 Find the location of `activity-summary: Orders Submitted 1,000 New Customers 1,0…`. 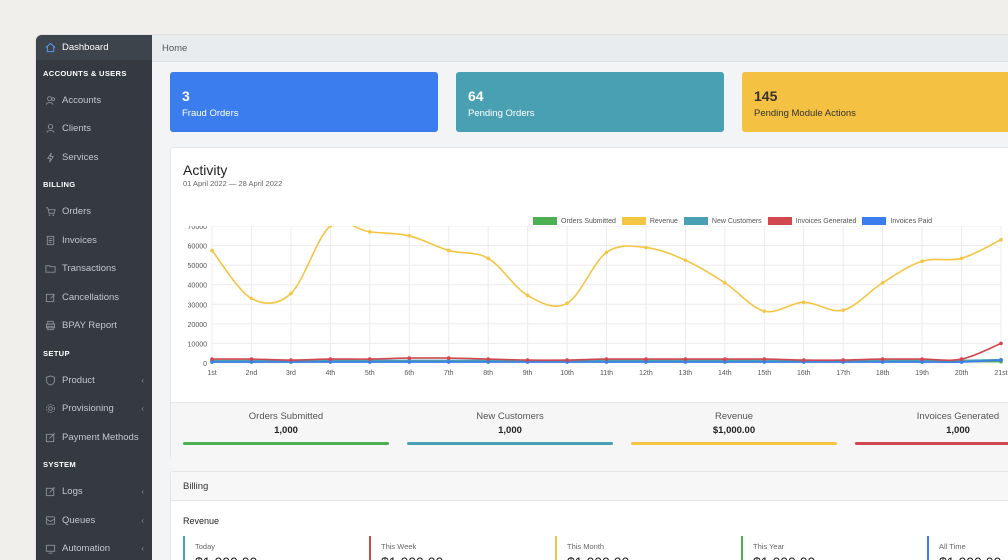

activity-summary: Orders Submitted 1,000 New Customers 1,0… is located at coordinates (589, 437).